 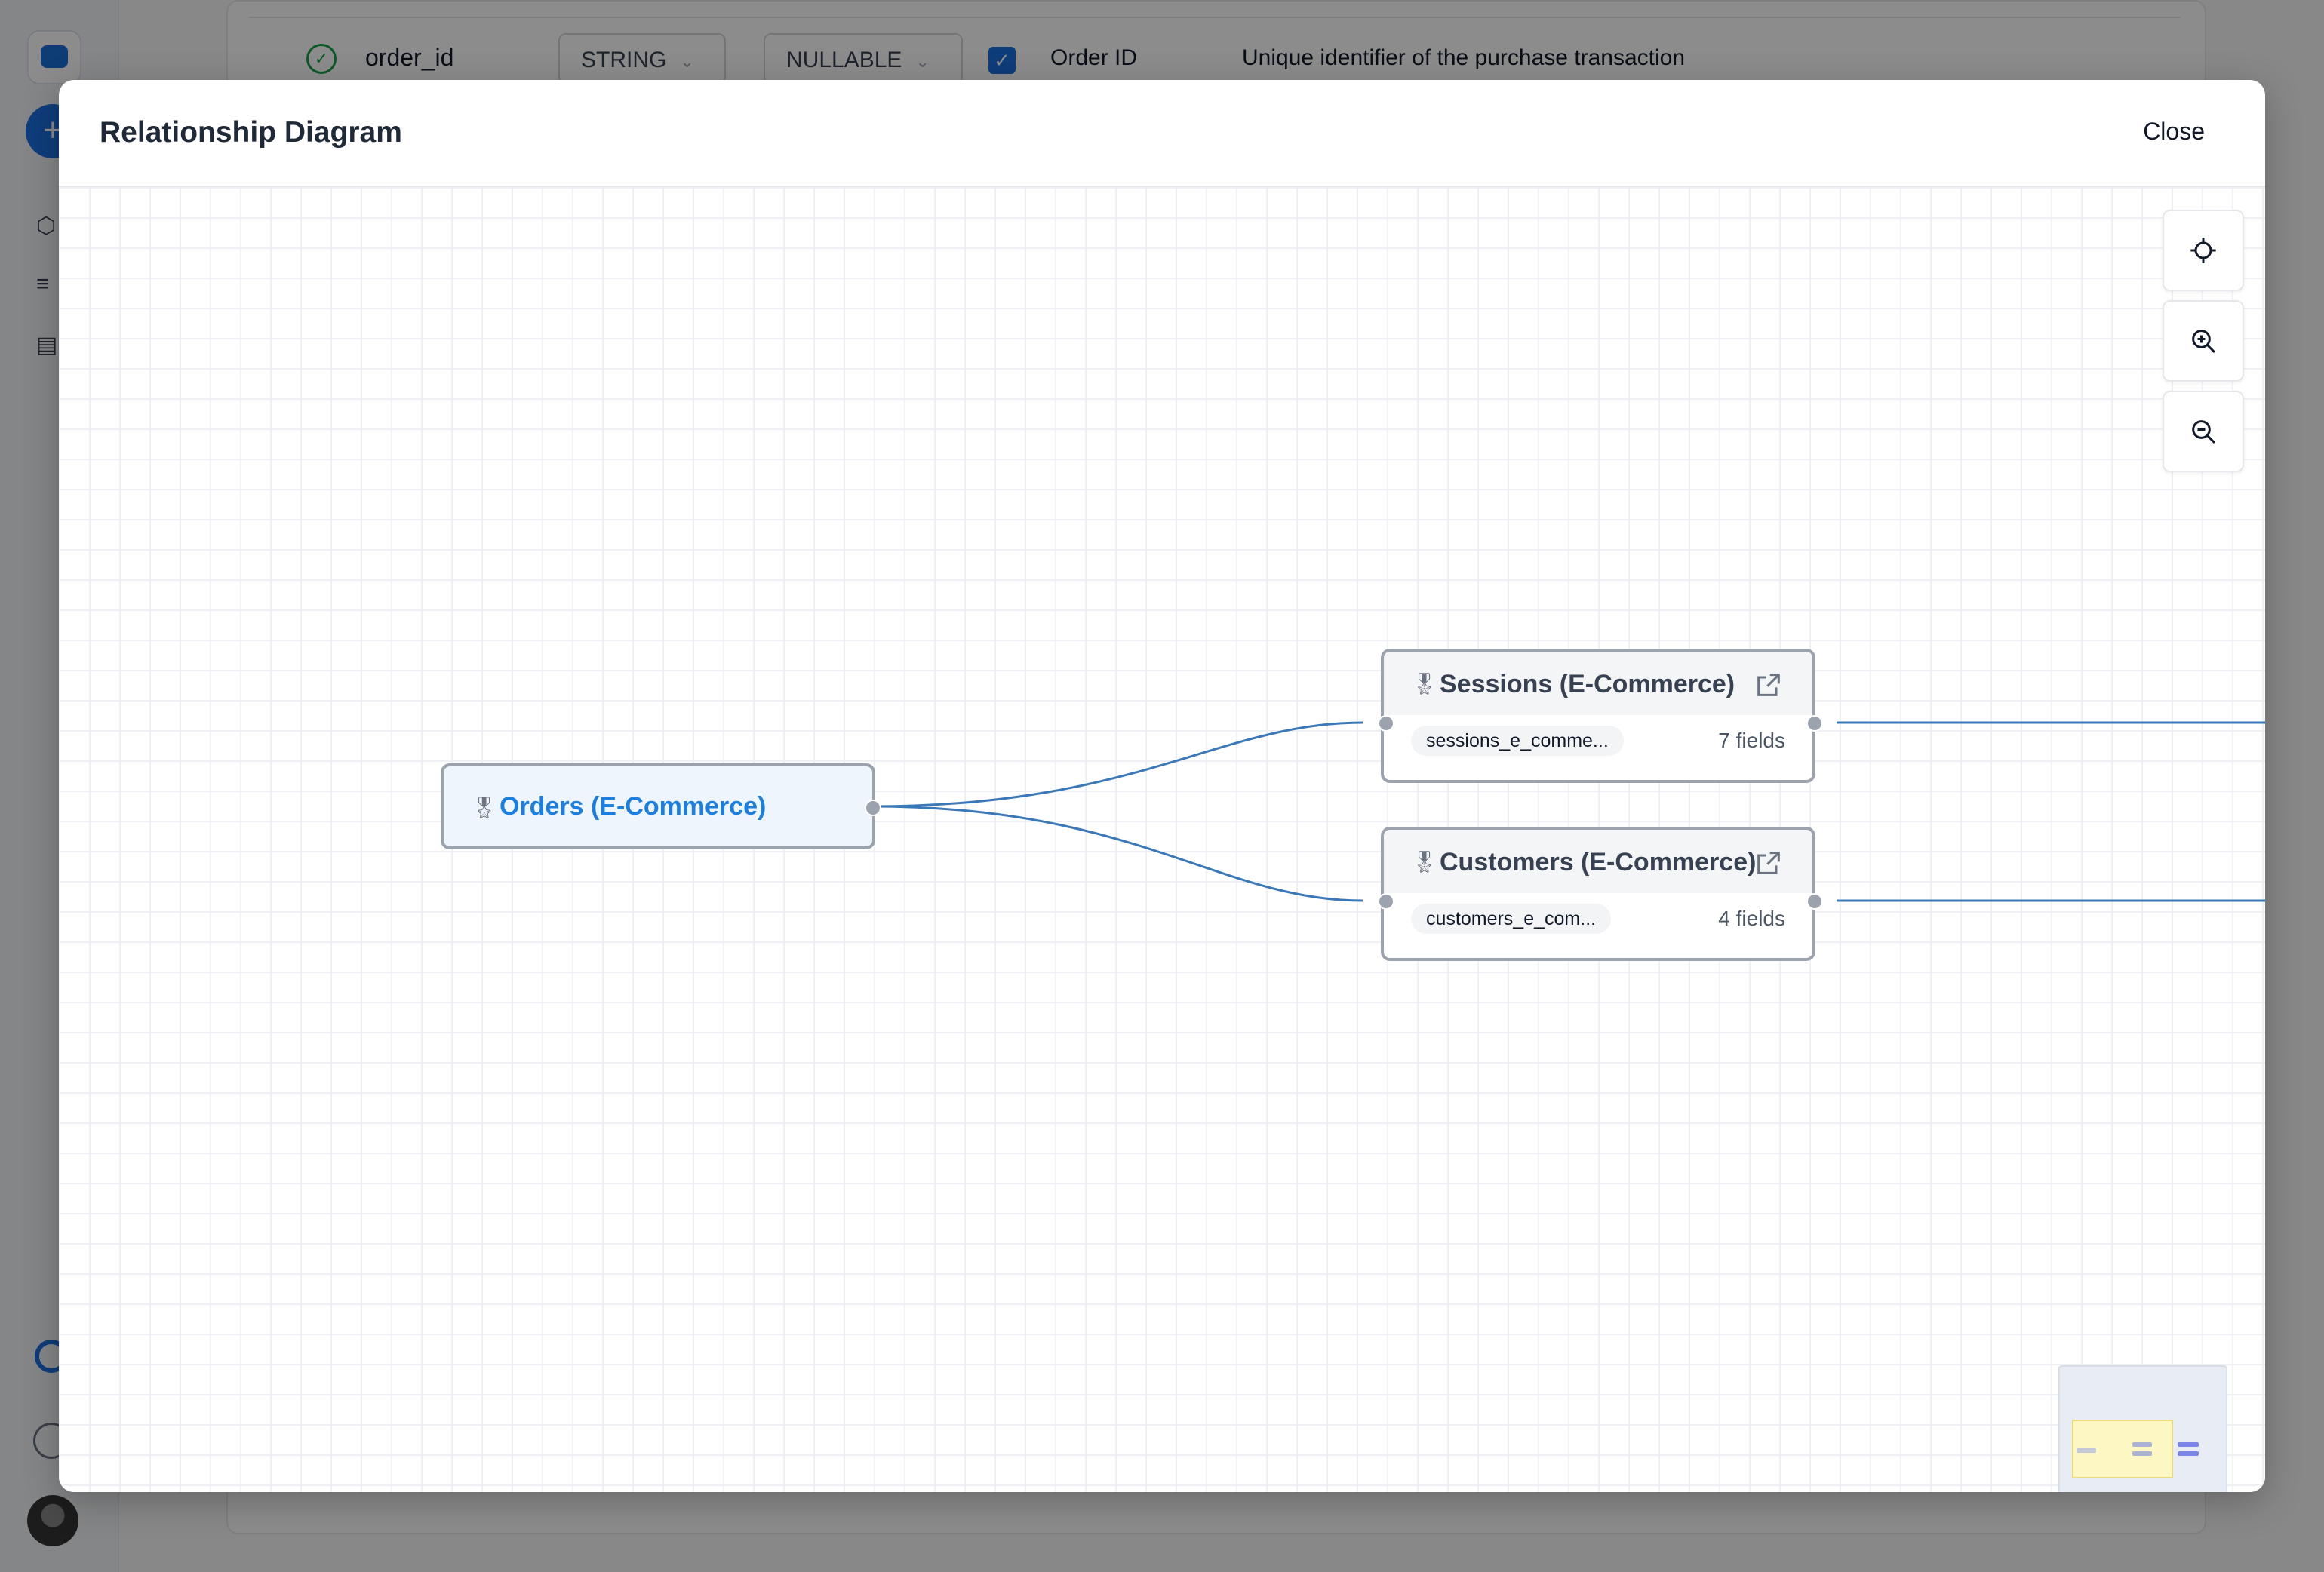 I want to click on node-title: Customers (E-Commerce), so click(x=1599, y=862).